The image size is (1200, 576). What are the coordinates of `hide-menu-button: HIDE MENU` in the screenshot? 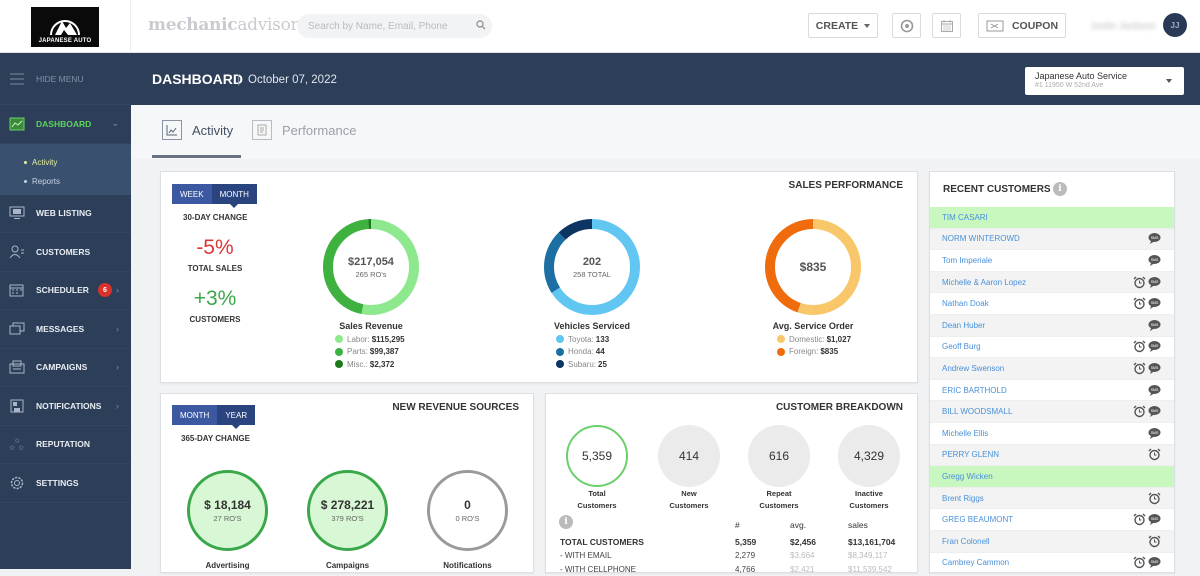 It's located at (65, 79).